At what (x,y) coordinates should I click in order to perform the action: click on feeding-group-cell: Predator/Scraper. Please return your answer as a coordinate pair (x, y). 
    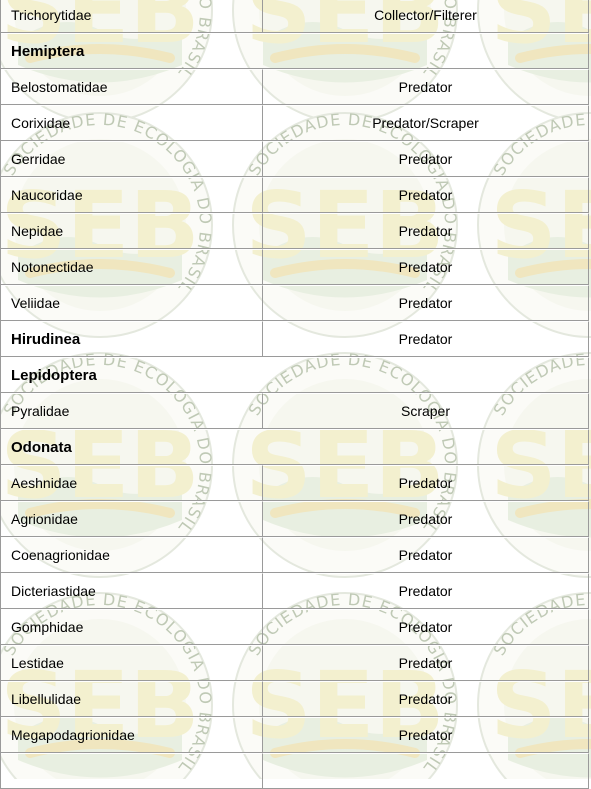
    Looking at the image, I should click on (426, 123).